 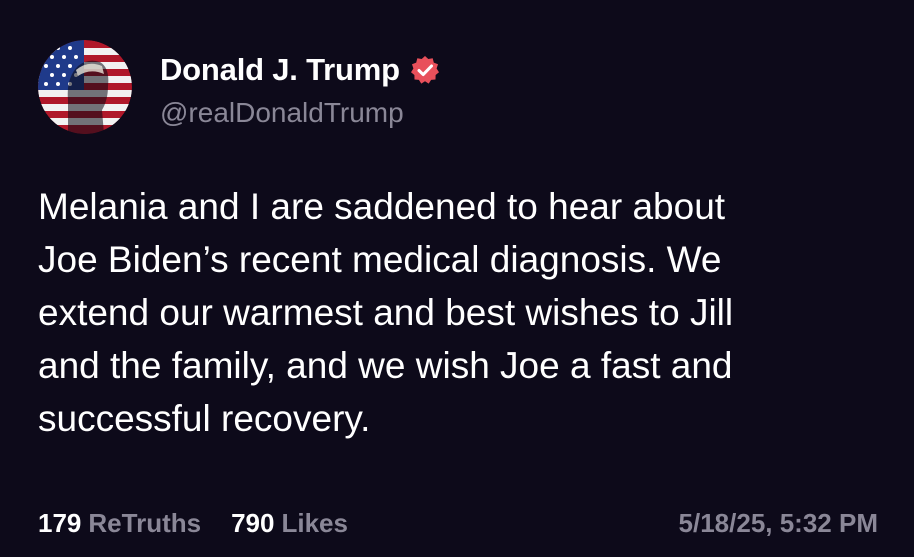 What do you see at coordinates (60, 522) in the screenshot?
I see `retruths-count: 179` at bounding box center [60, 522].